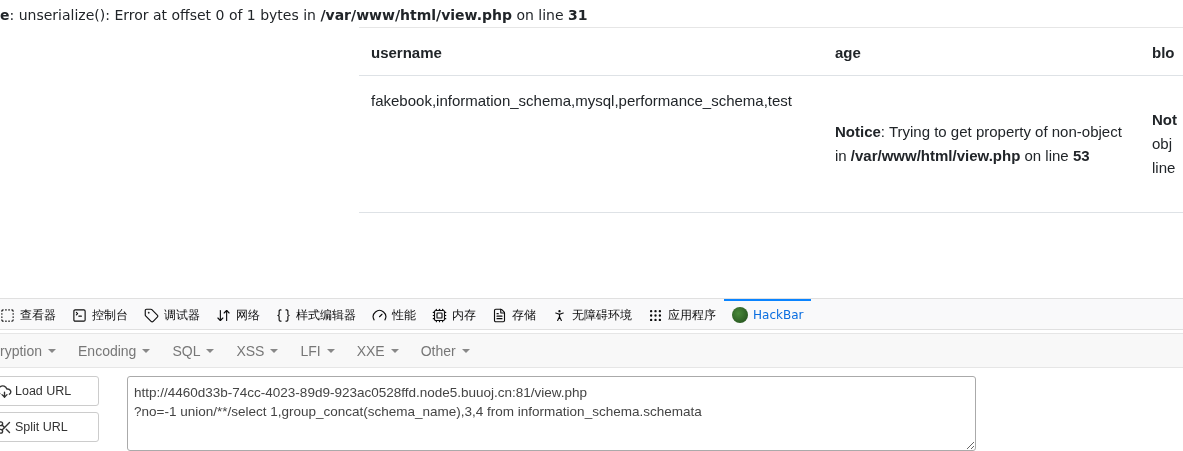 Image resolution: width=1183 pixels, height=451 pixels. Describe the element at coordinates (1164, 168) in the screenshot. I see `table-cell-text: line` at that location.